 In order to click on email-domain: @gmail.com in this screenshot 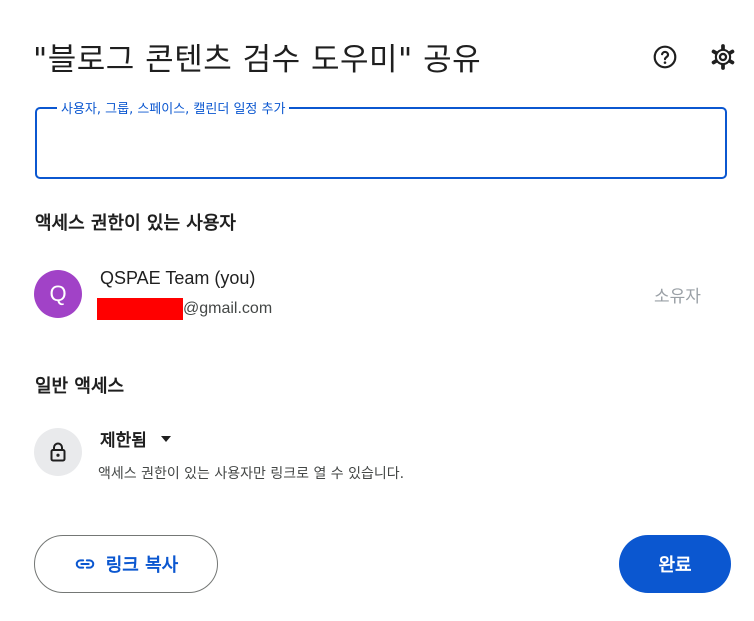, I will do `click(228, 308)`.